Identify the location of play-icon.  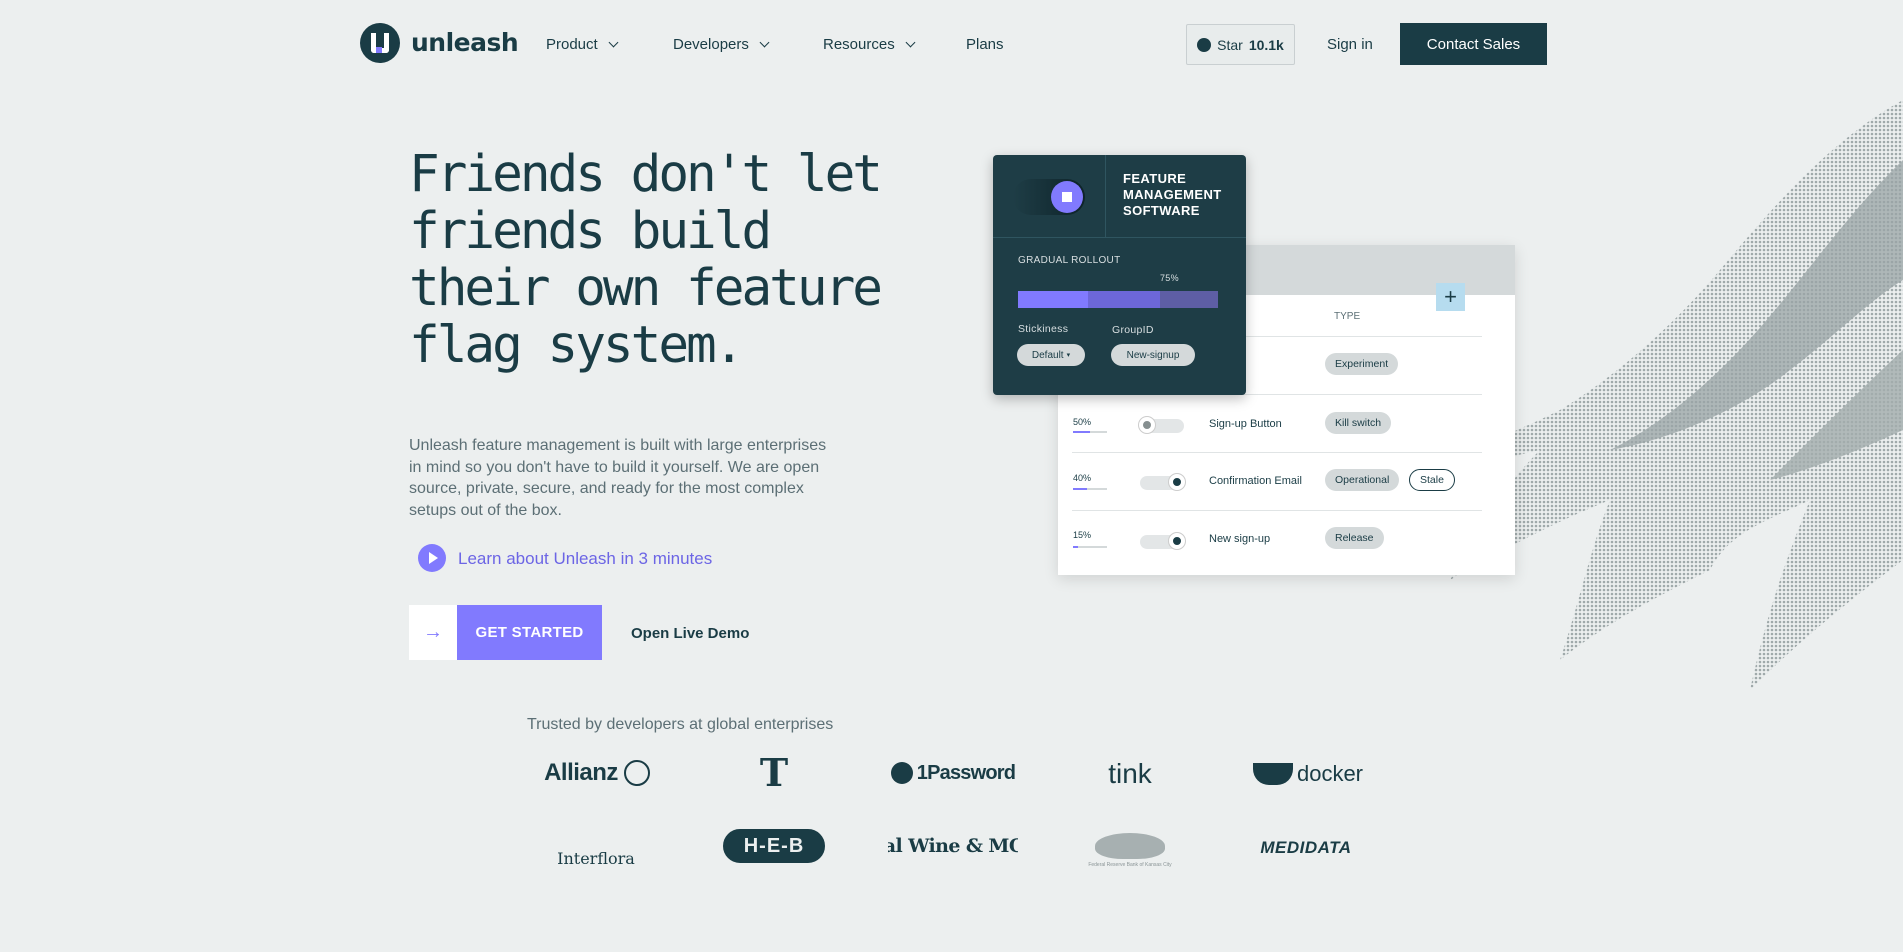
(432, 558).